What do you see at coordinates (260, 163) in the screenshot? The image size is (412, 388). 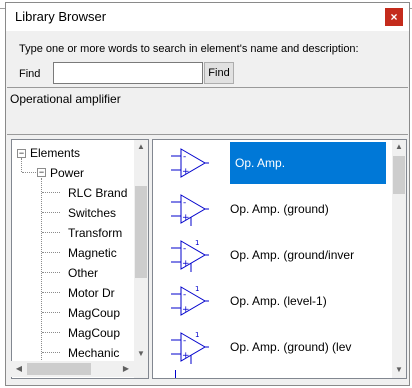 I see `list-item-label: Op. Amp.` at bounding box center [260, 163].